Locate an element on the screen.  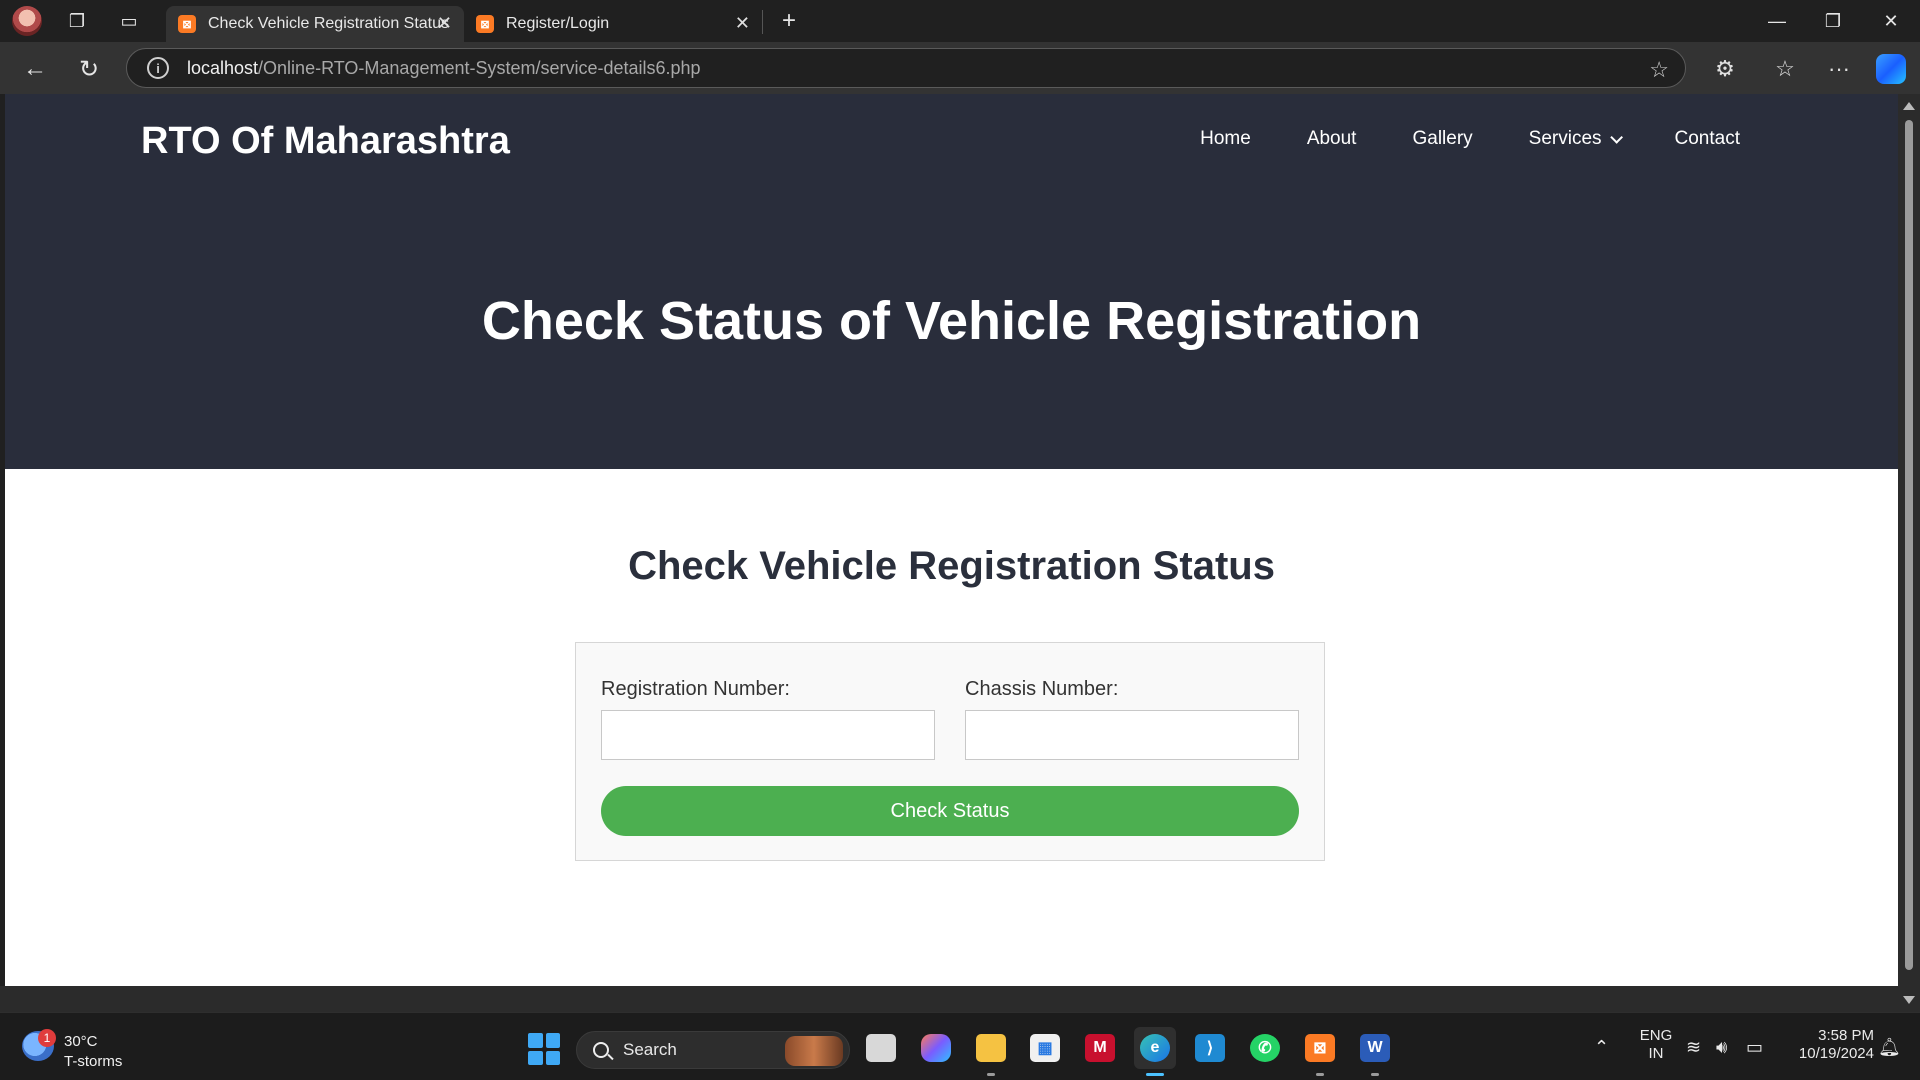
scroll-down-arrow-icon is located at coordinates (1909, 1000).